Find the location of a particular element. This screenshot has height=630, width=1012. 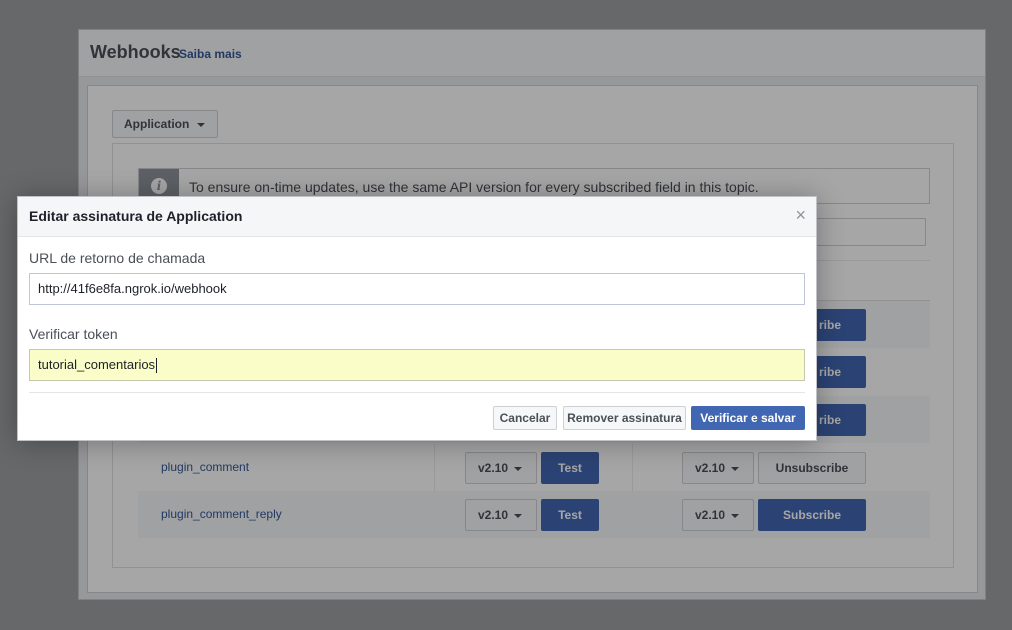

verify-token-input: tutorial_comentarios is located at coordinates (417, 365).